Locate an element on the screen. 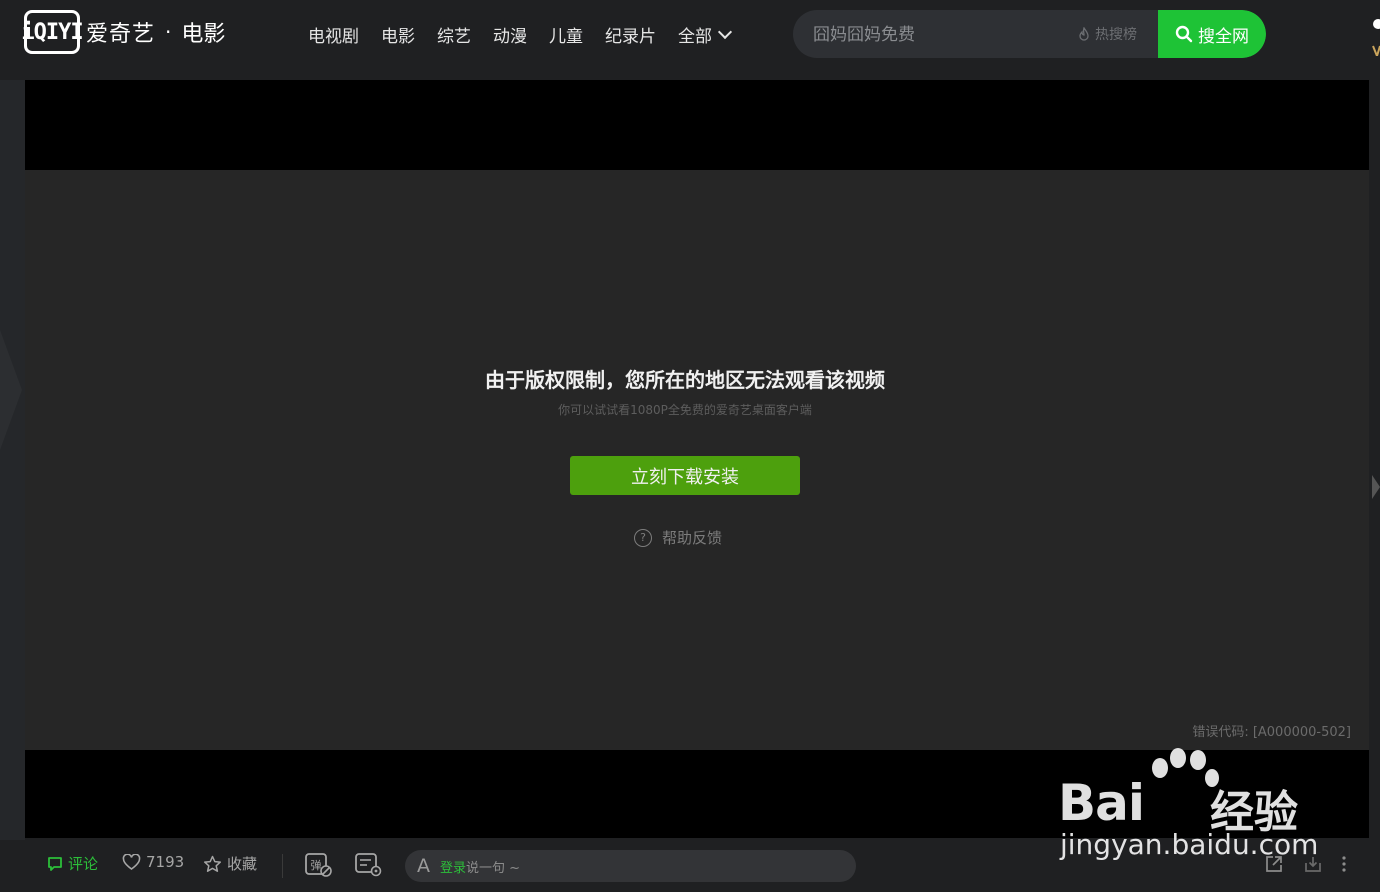 This screenshot has height=892, width=1380. help-feedback-label: 帮助反馈 is located at coordinates (692, 538).